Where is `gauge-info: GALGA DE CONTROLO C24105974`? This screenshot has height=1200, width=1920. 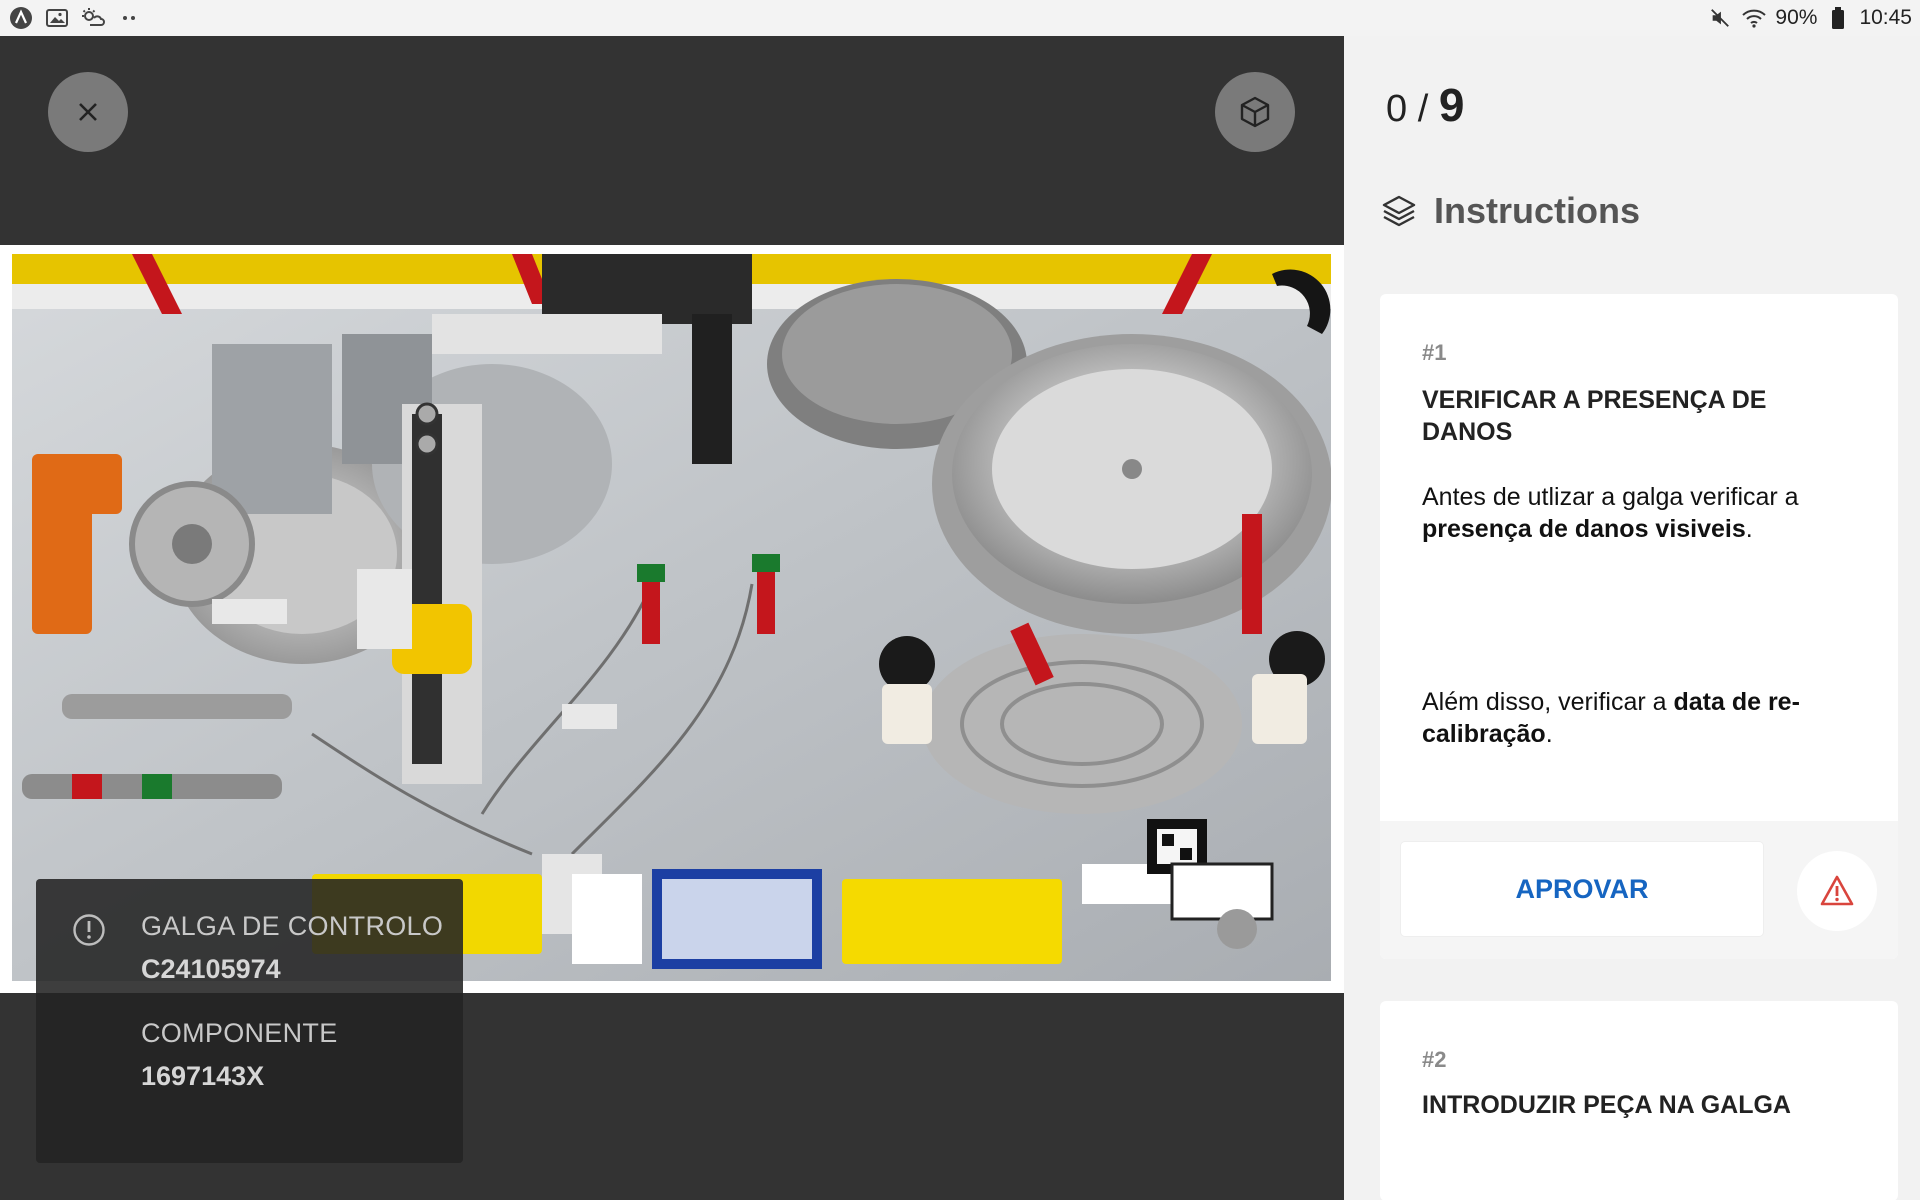 gauge-info: GALGA DE CONTROLO C24105974 is located at coordinates (292, 948).